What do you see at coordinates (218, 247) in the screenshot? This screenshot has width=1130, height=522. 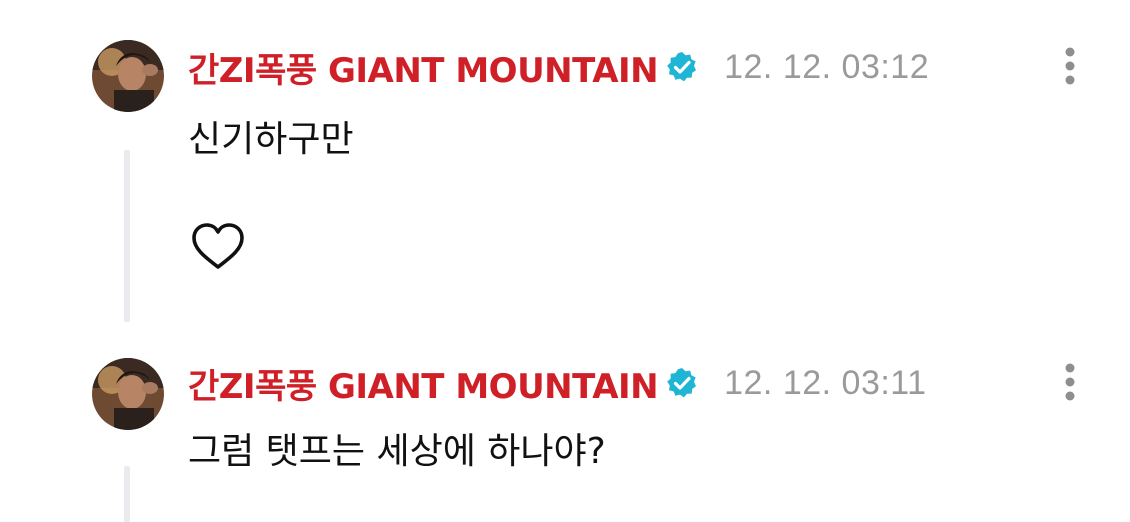 I see `heart-outline-icon` at bounding box center [218, 247].